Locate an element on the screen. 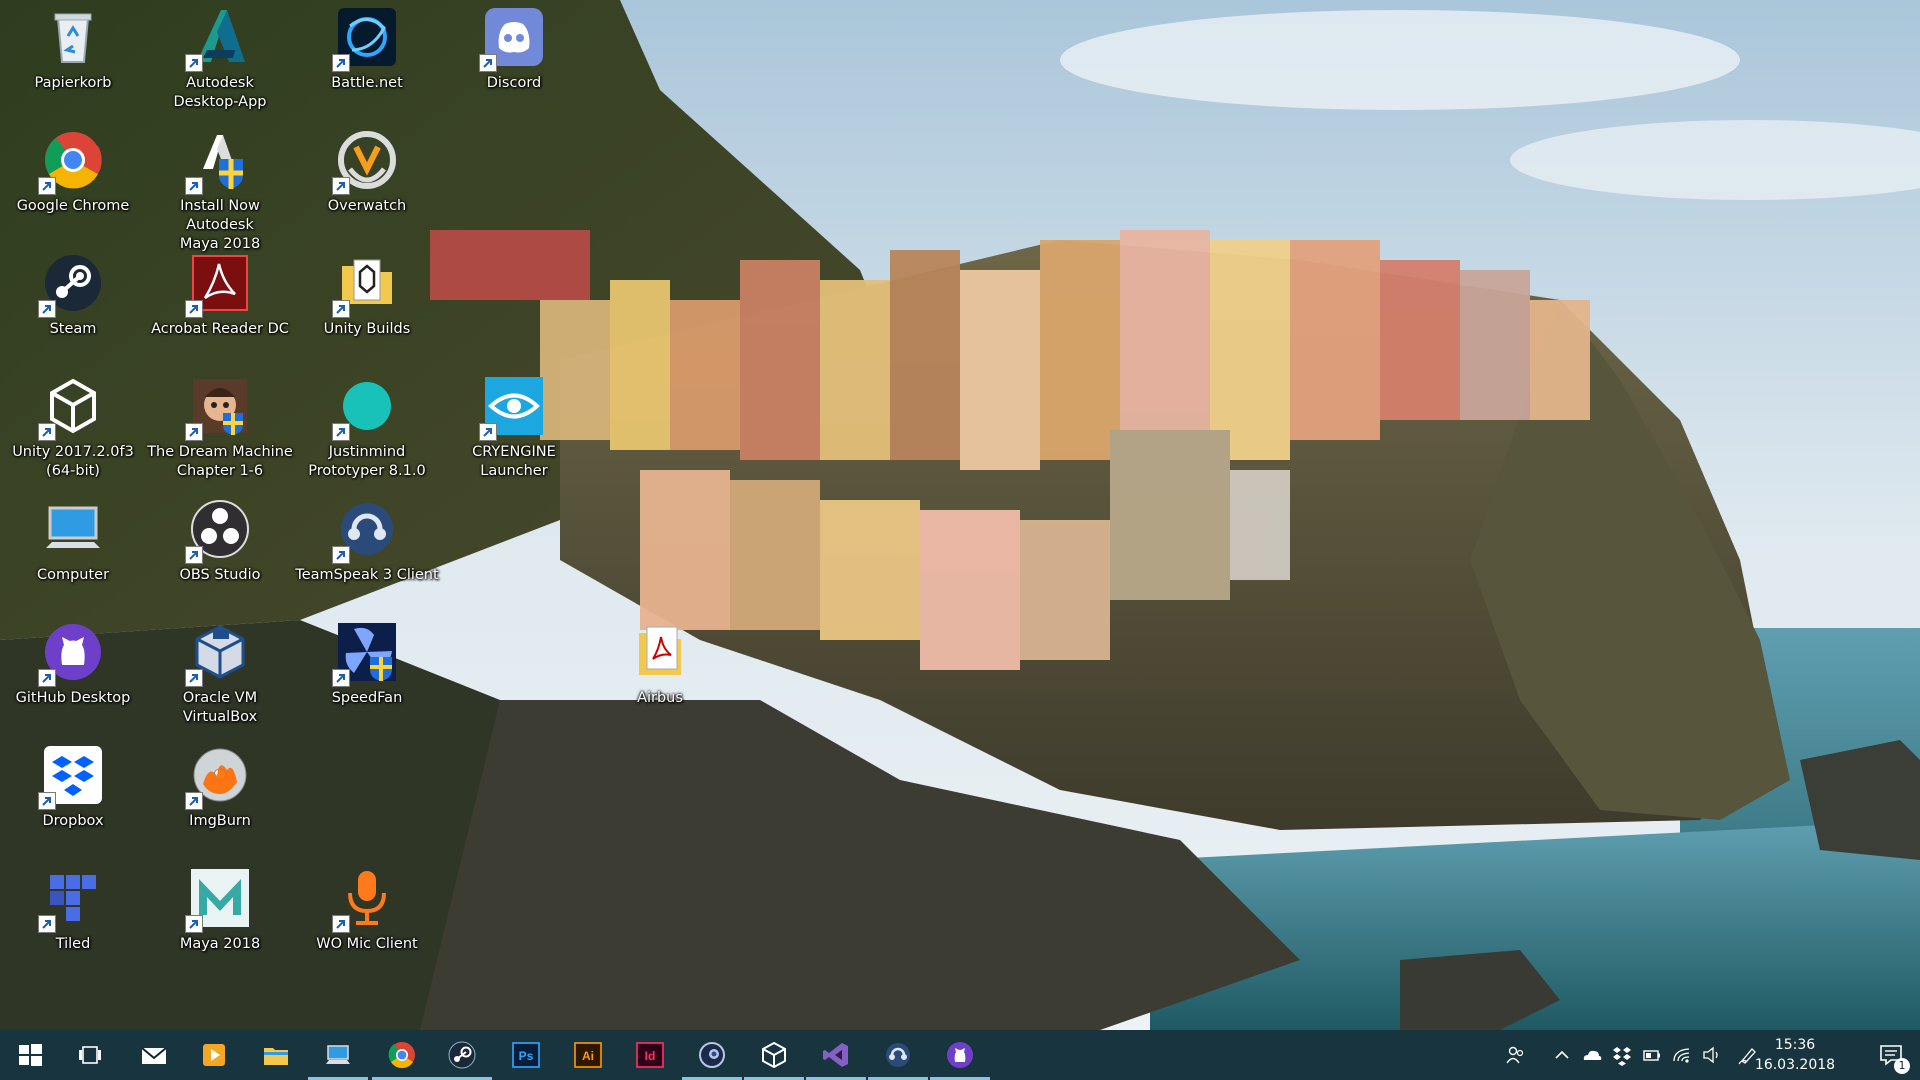 This screenshot has height=1080, width=1920. desktop-icon: Papierkorb is located at coordinates (73, 49).